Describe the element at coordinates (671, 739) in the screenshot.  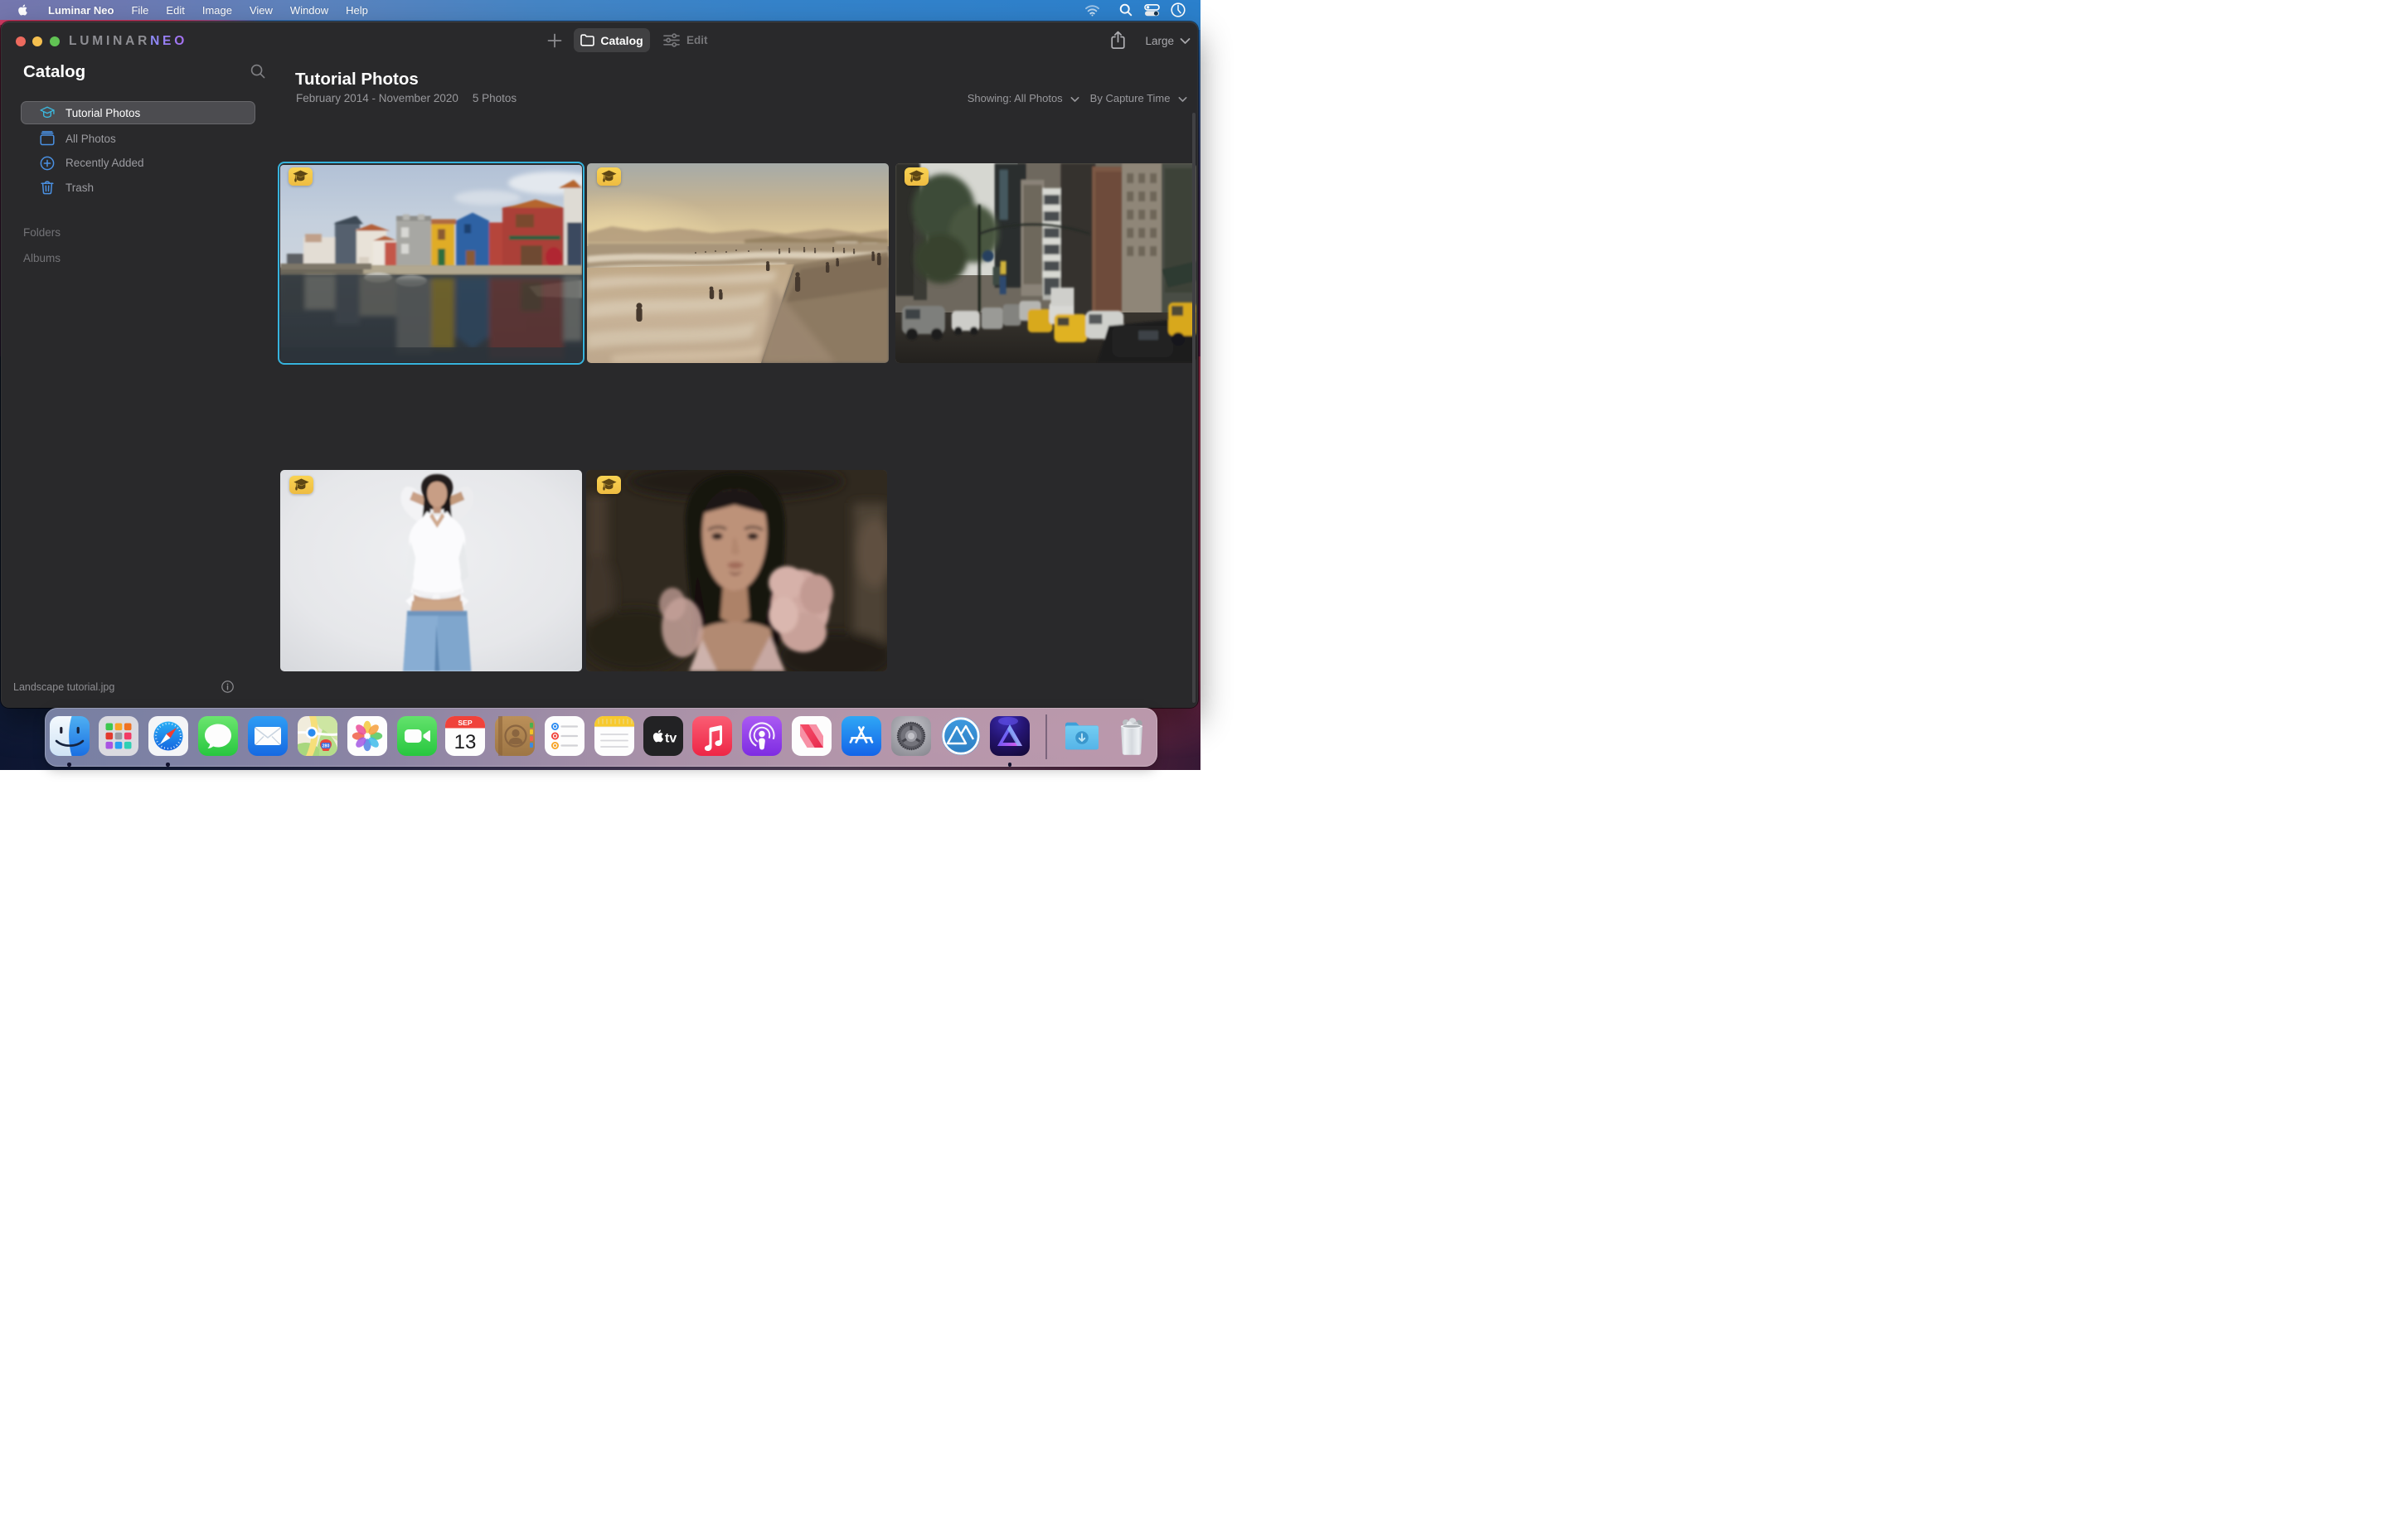
I see `svg-text: tv` at that location.